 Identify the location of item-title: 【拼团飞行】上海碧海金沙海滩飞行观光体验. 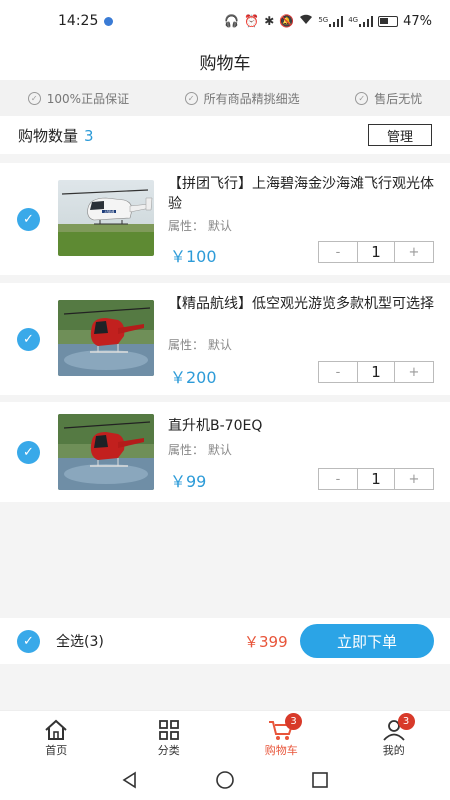
(301, 194).